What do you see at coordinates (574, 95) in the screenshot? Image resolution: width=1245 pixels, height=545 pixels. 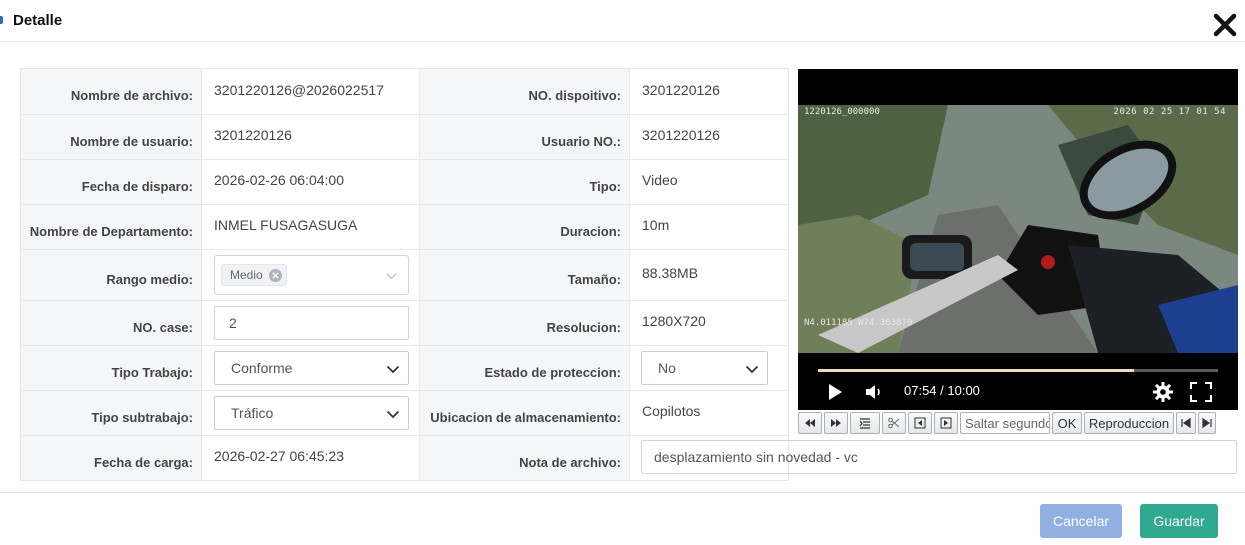 I see `device-no-label: NO. dispoitivo:` at bounding box center [574, 95].